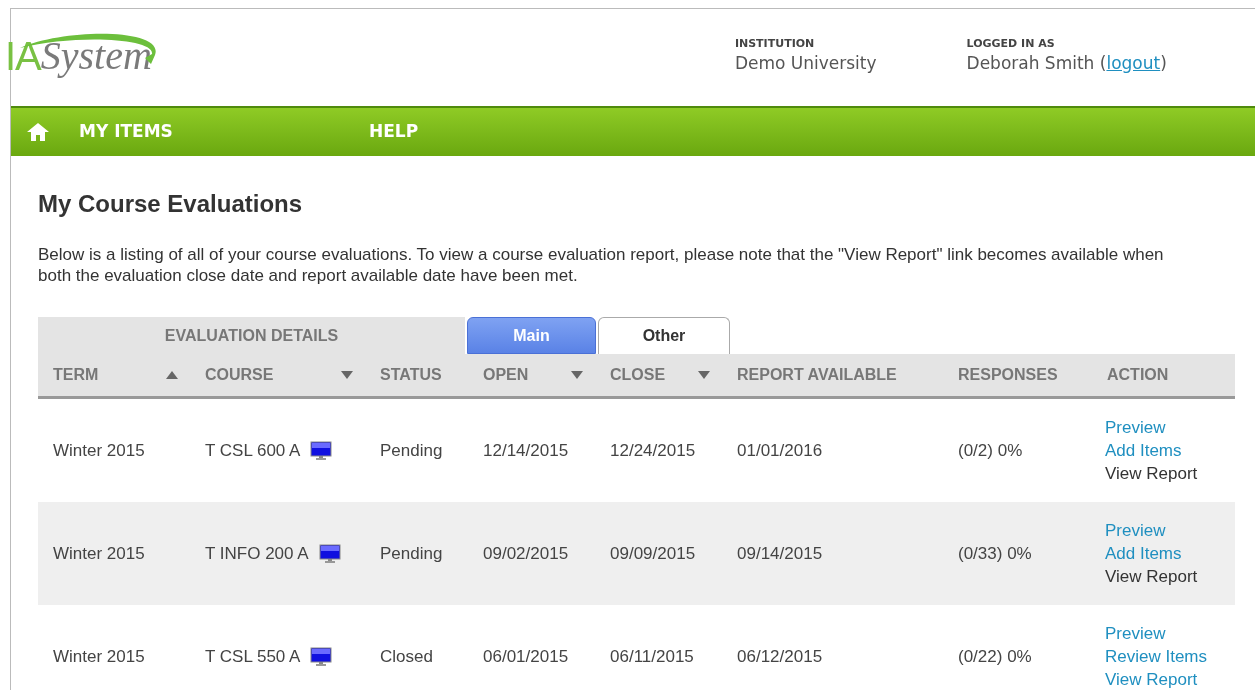  Describe the element at coordinates (411, 375) in the screenshot. I see `column-header: STATUS` at that location.